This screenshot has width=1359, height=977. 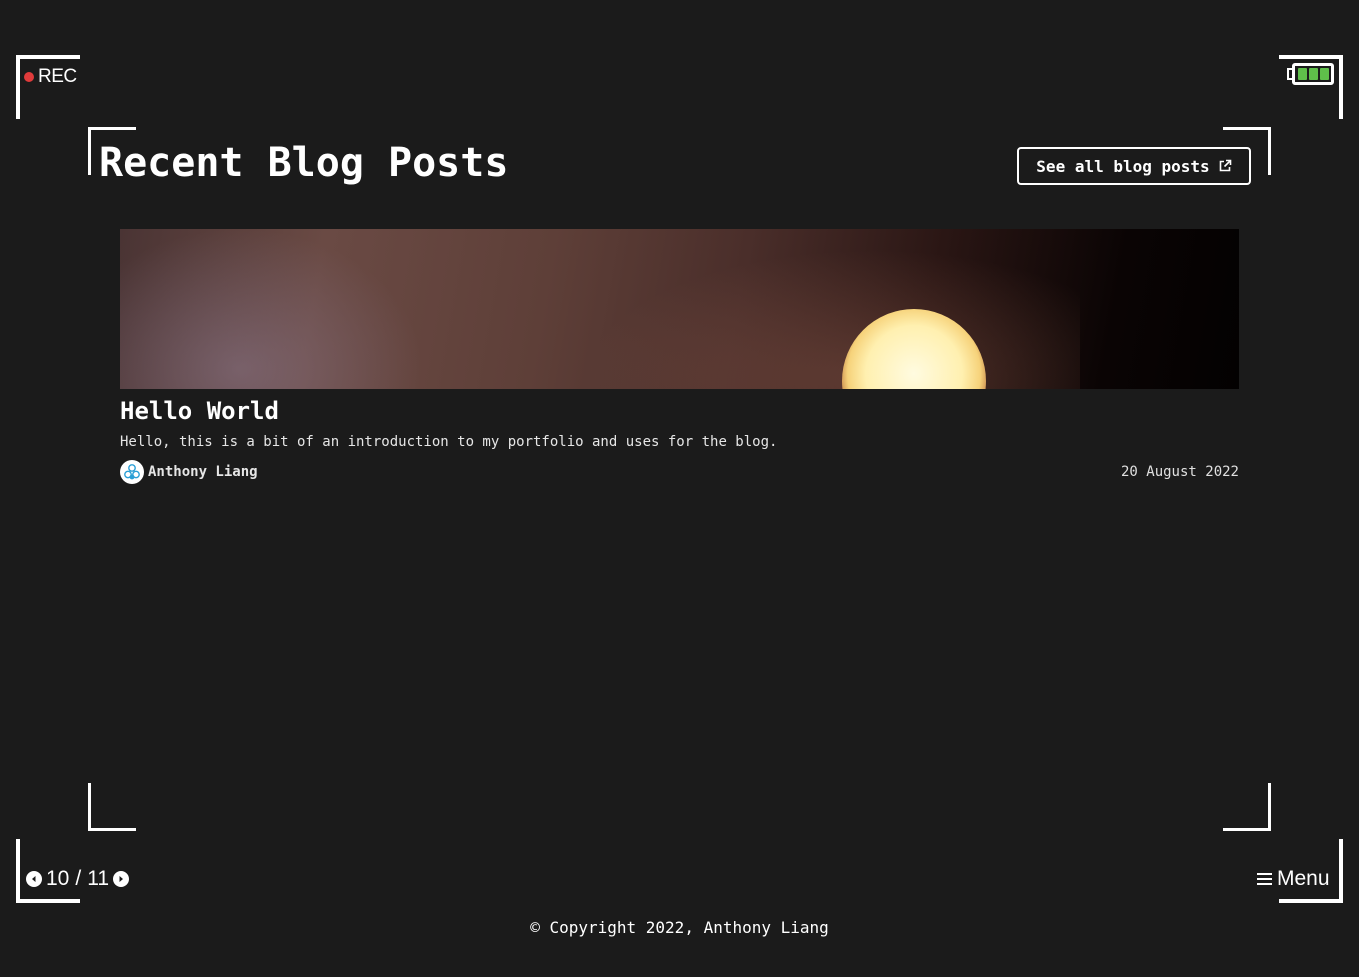 I want to click on blog-post-title: Hello World, so click(x=679, y=411).